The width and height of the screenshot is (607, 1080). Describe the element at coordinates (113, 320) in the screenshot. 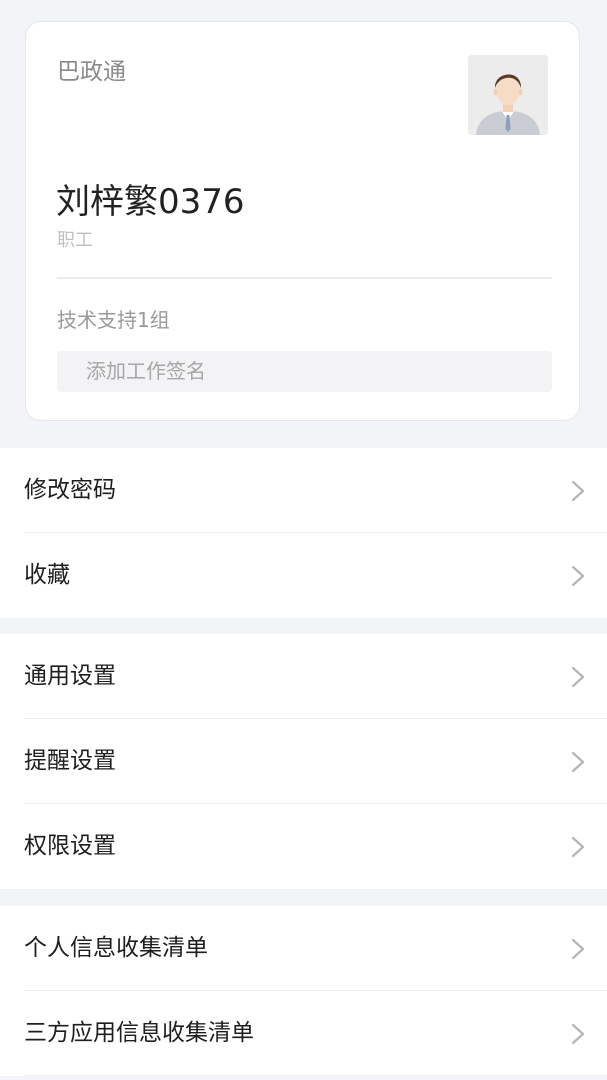

I see `department-label: 技术支持1组` at that location.